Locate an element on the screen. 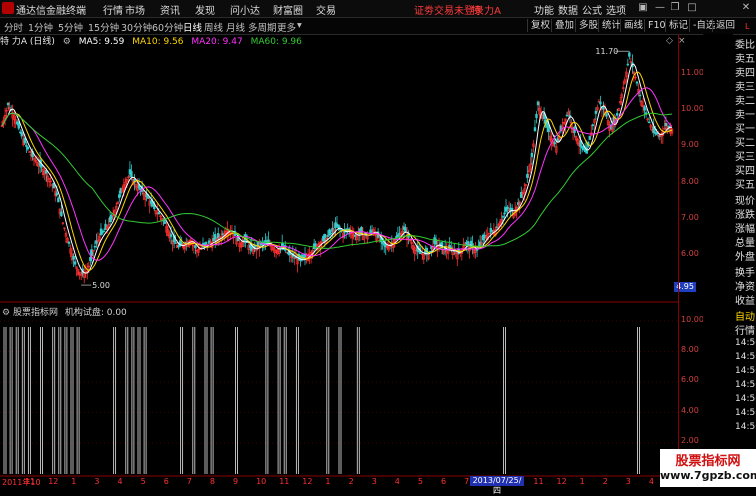 This screenshot has width=756, height=496. menu-item-data: 数据 is located at coordinates (568, 9).